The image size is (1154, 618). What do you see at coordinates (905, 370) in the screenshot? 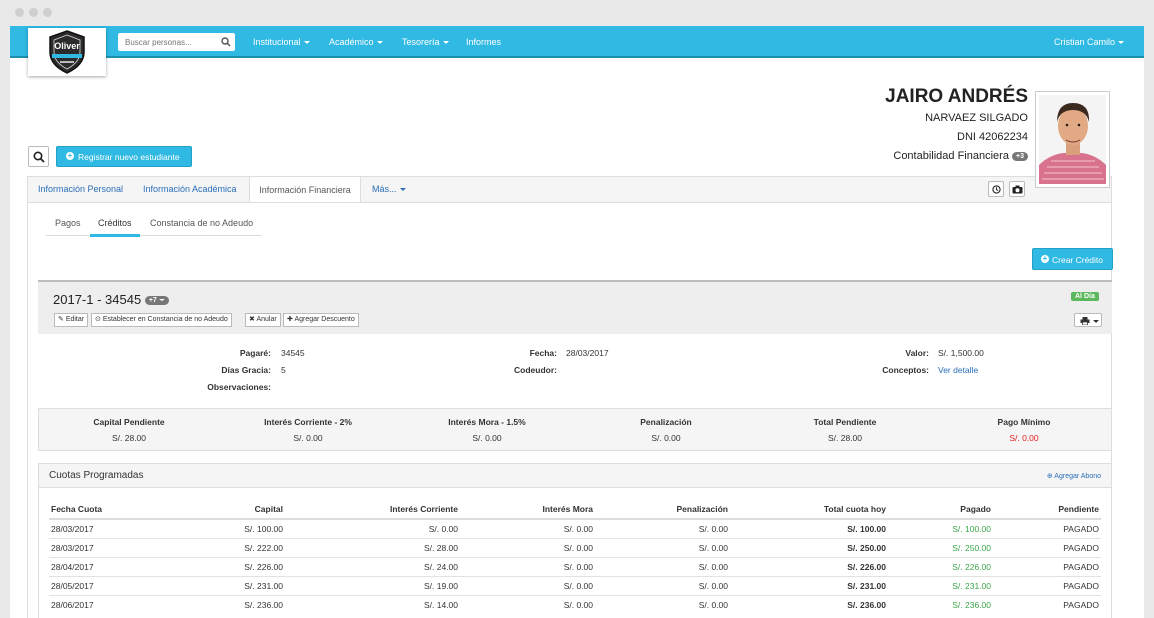
I see `conceptos-label: Conceptos:` at bounding box center [905, 370].